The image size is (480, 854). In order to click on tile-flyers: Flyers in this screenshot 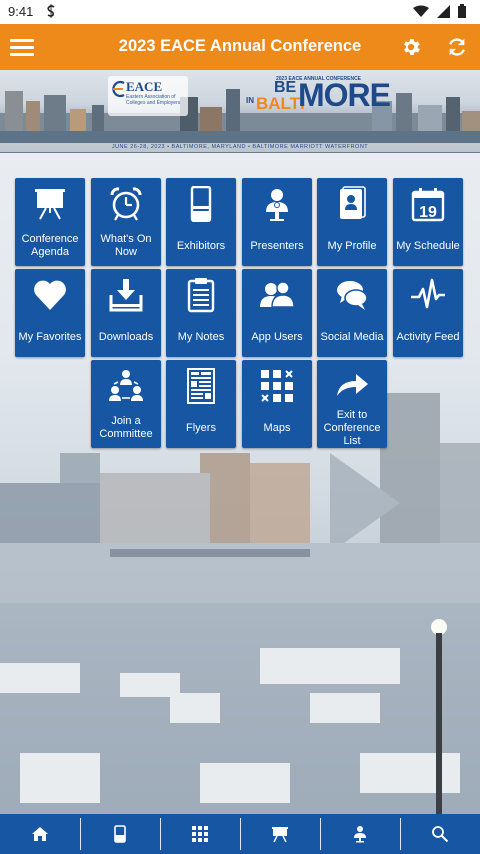, I will do `click(201, 404)`.